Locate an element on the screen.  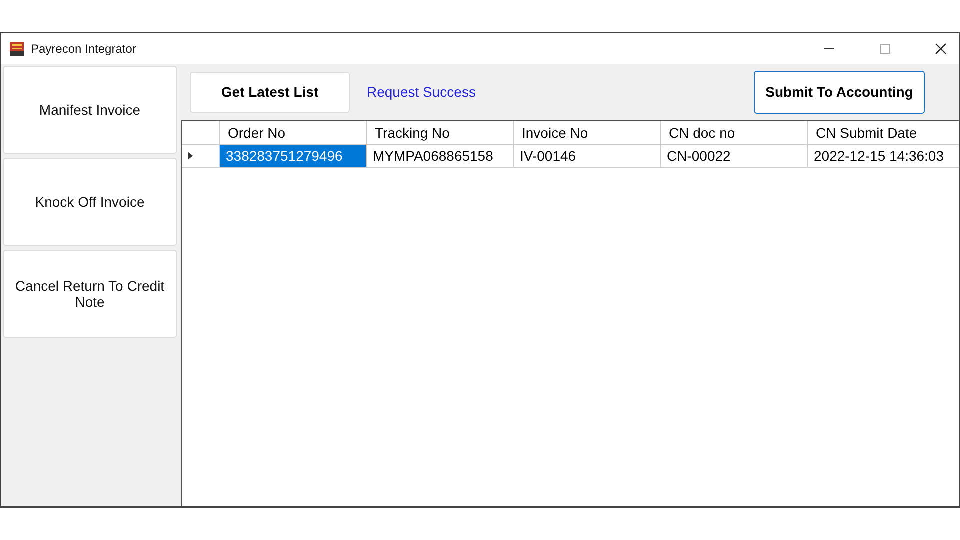
column-header: CN Submit Date is located at coordinates (883, 132).